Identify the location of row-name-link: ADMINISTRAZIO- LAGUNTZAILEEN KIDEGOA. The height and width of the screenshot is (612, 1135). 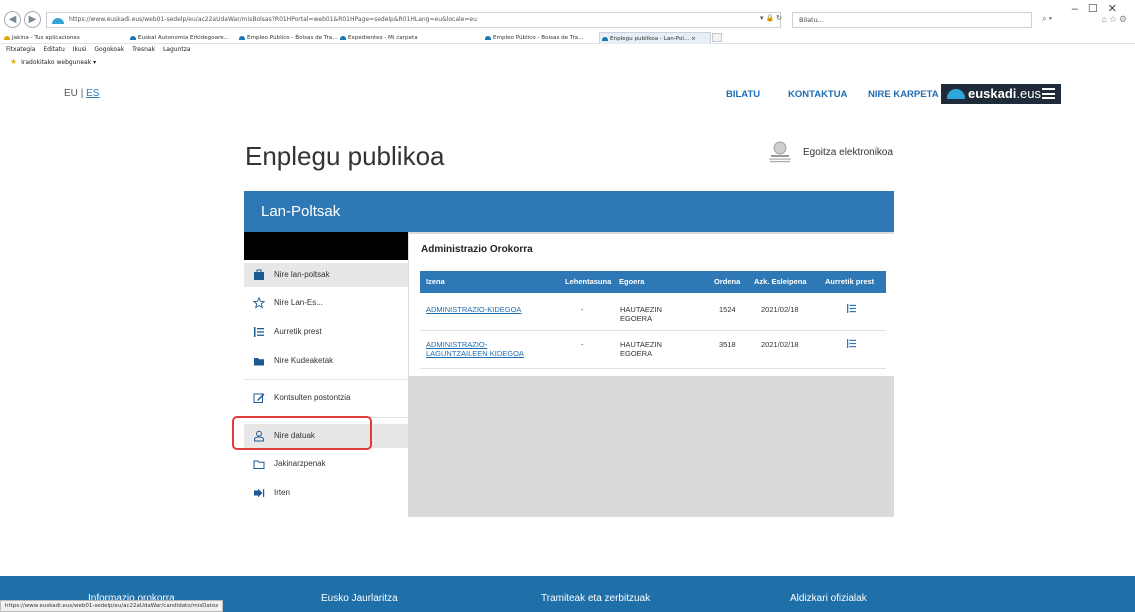
(475, 349).